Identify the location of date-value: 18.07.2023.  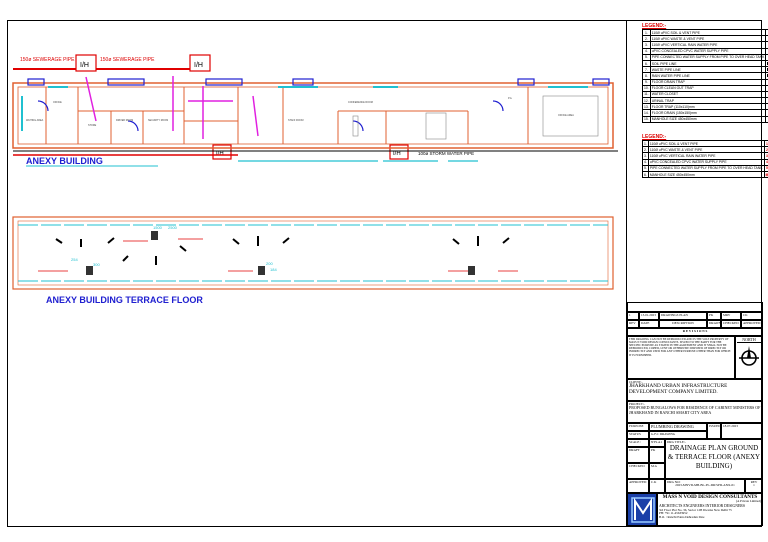
(742, 431).